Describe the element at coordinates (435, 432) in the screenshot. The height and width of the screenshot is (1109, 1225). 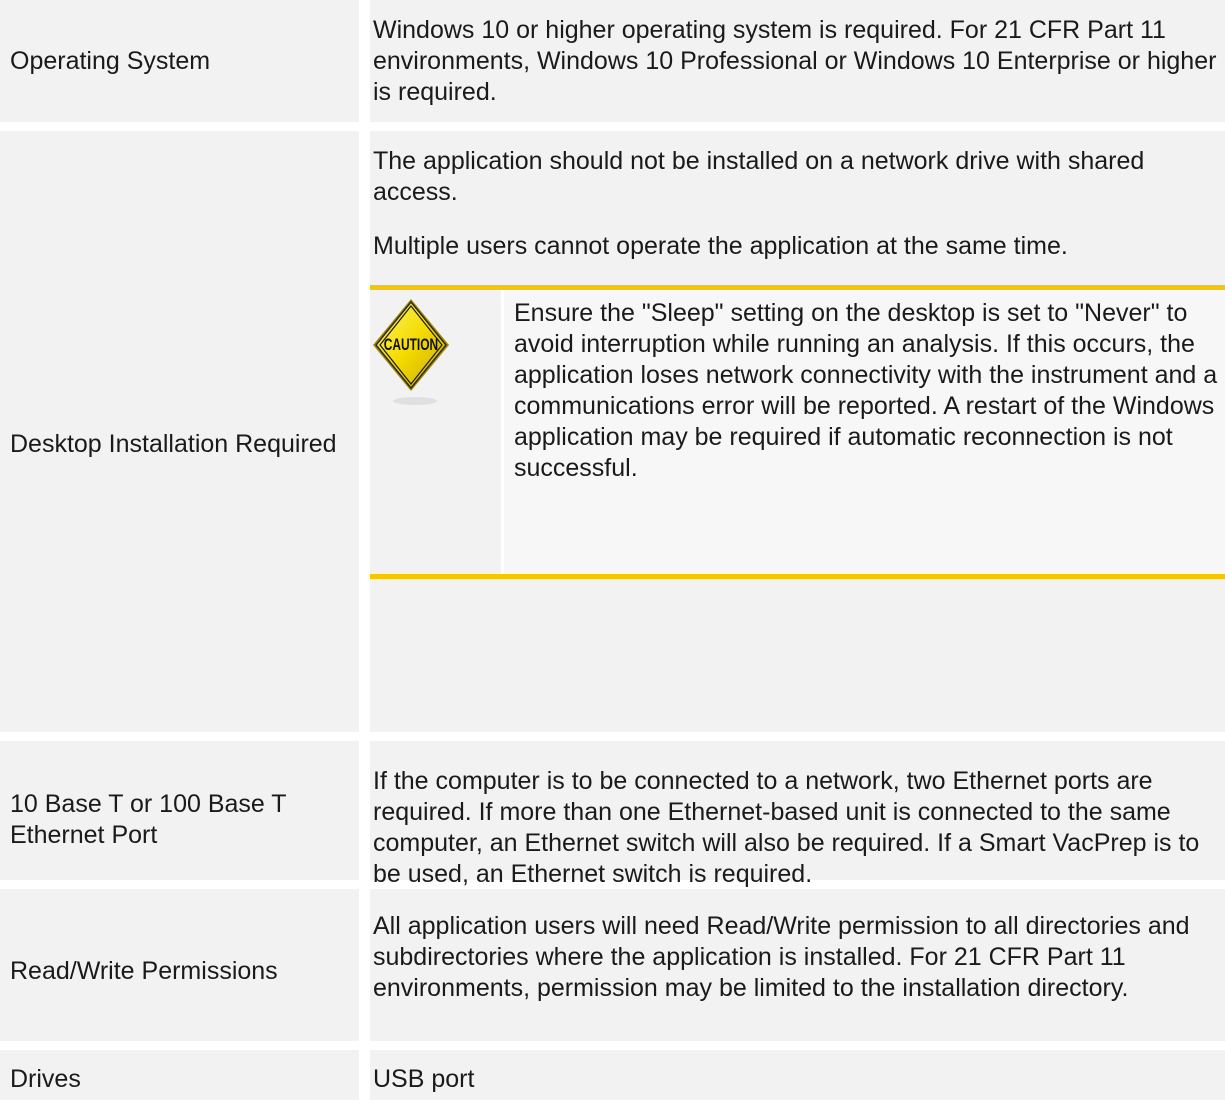
I see `caution-icon-cell: CAUTION` at that location.